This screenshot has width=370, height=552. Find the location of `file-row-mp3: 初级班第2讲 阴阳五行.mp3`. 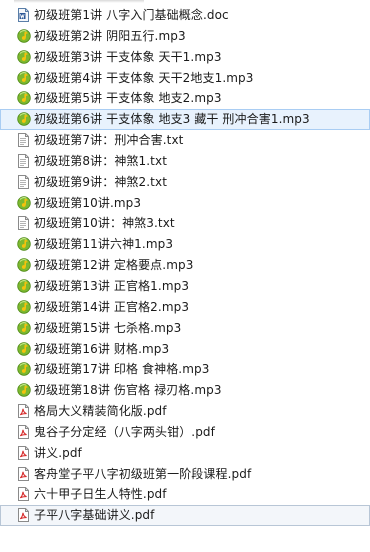

file-row-mp3: 初级班第2讲 阴阳五行.mp3 is located at coordinates (185, 36).